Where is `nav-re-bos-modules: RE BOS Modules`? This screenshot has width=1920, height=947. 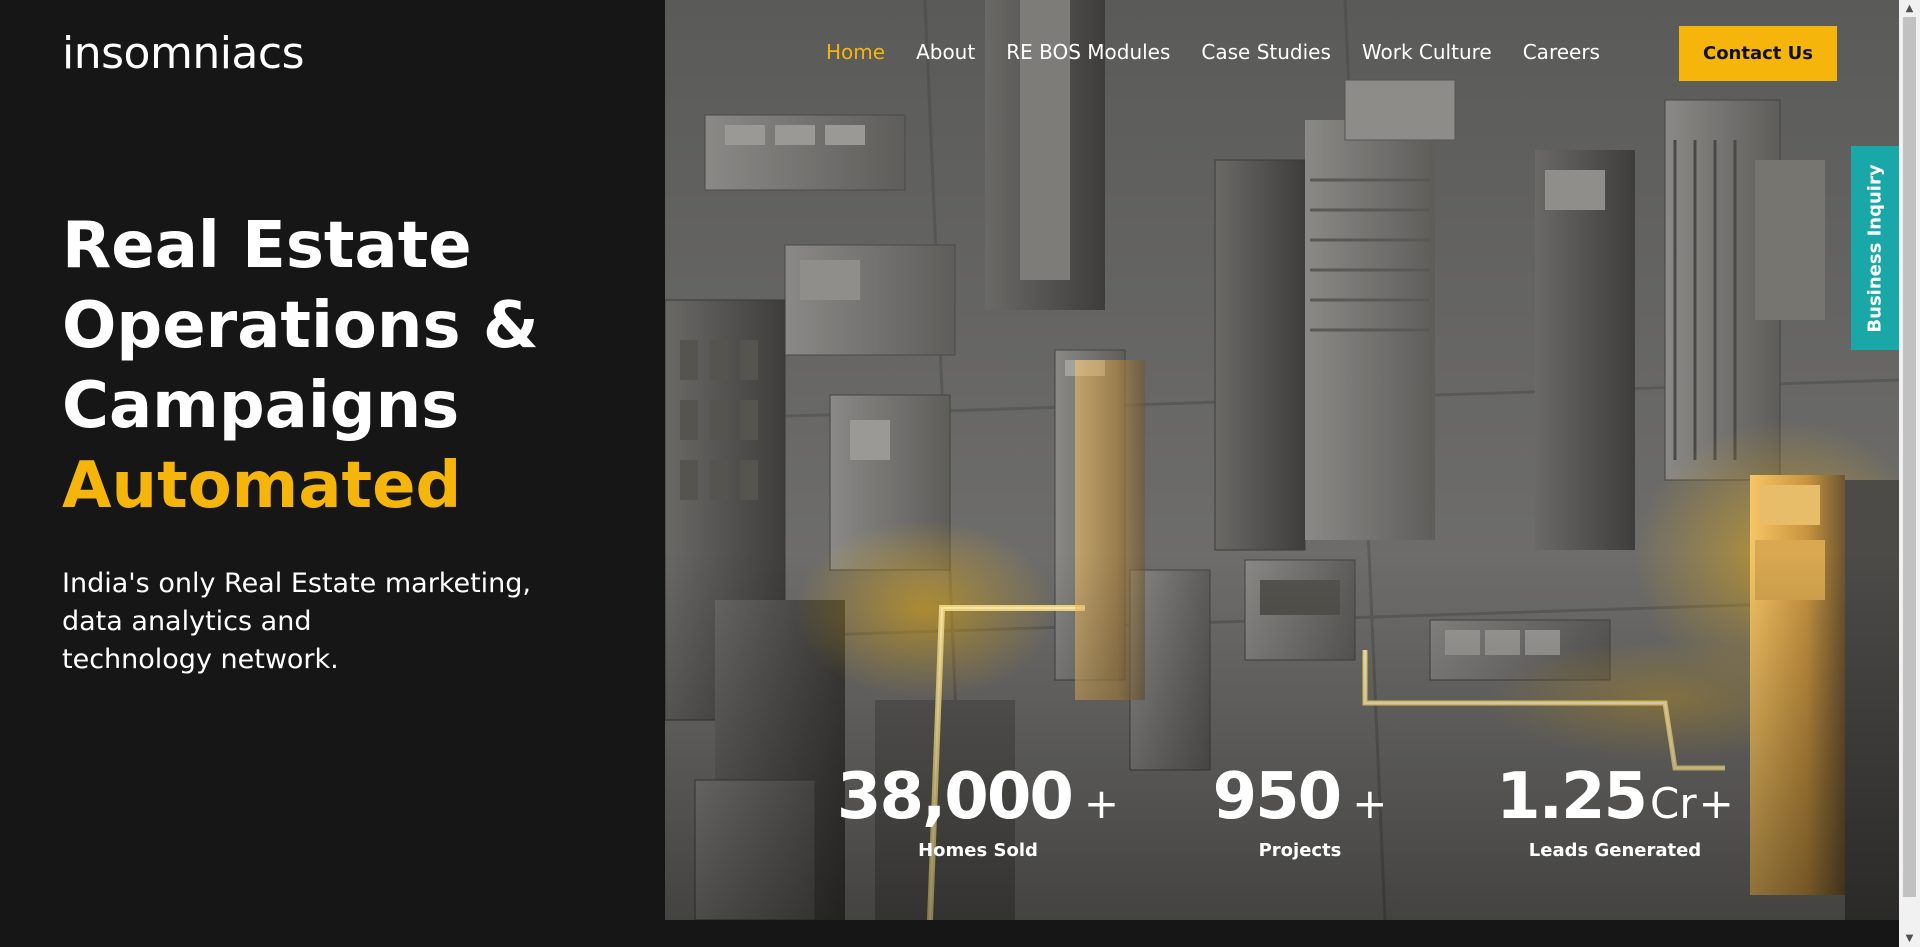 nav-re-bos-modules: RE BOS Modules is located at coordinates (1088, 52).